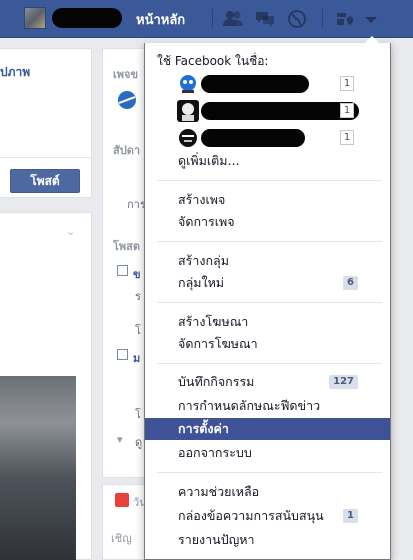 The height and width of the screenshot is (560, 413). I want to click on messages-icon, so click(265, 19).